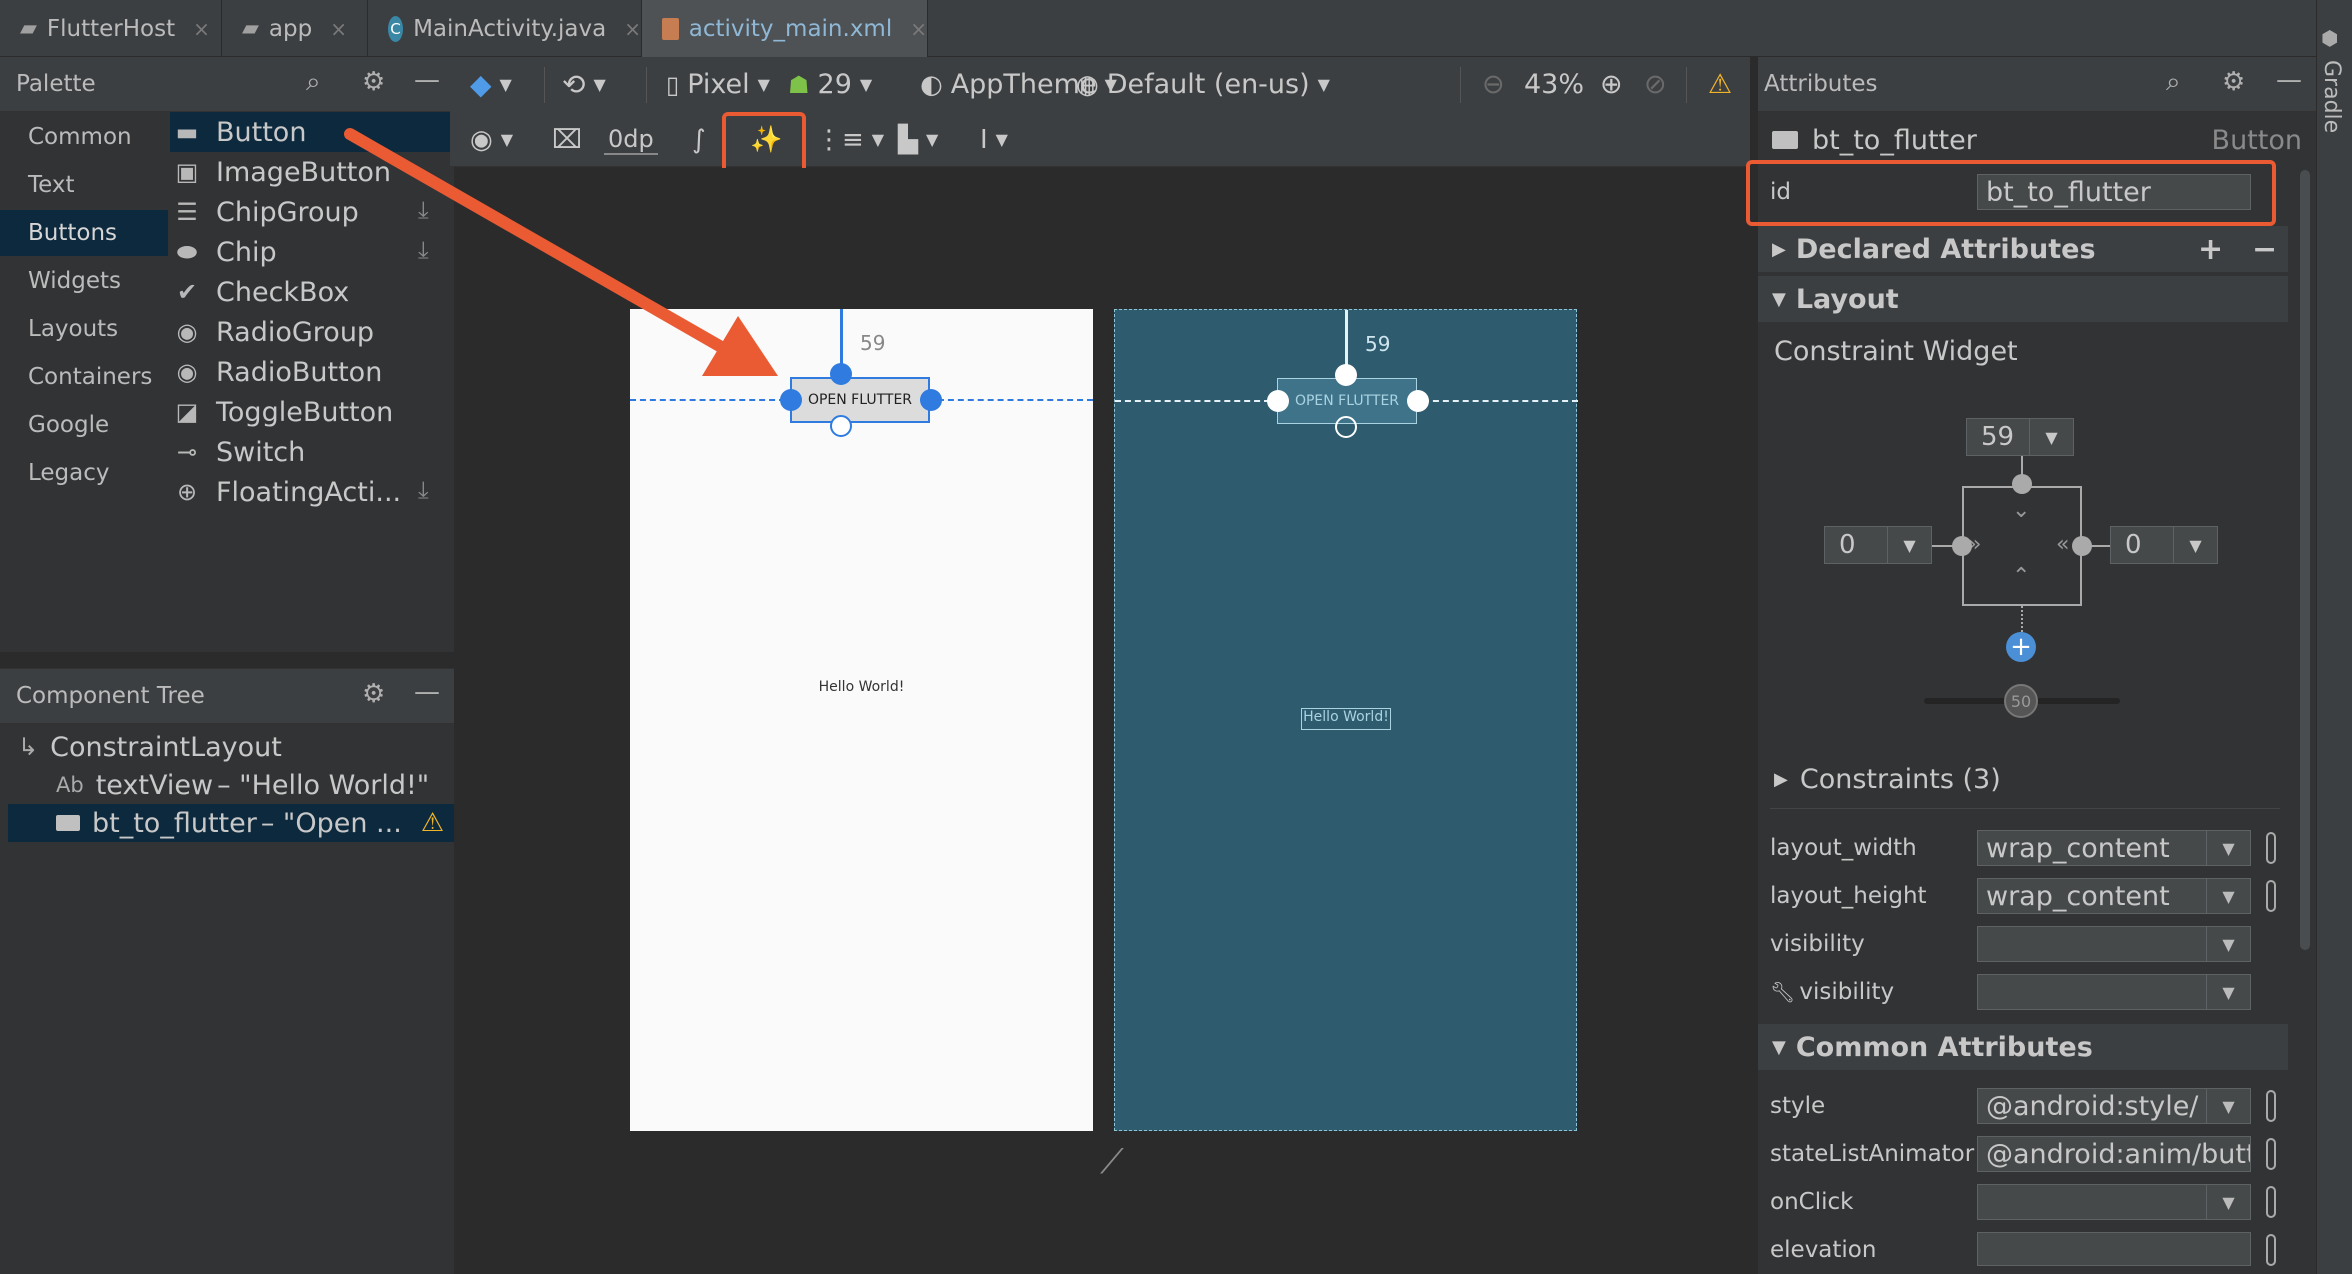 The width and height of the screenshot is (2352, 1274). I want to click on style-label: style, so click(1798, 1106).